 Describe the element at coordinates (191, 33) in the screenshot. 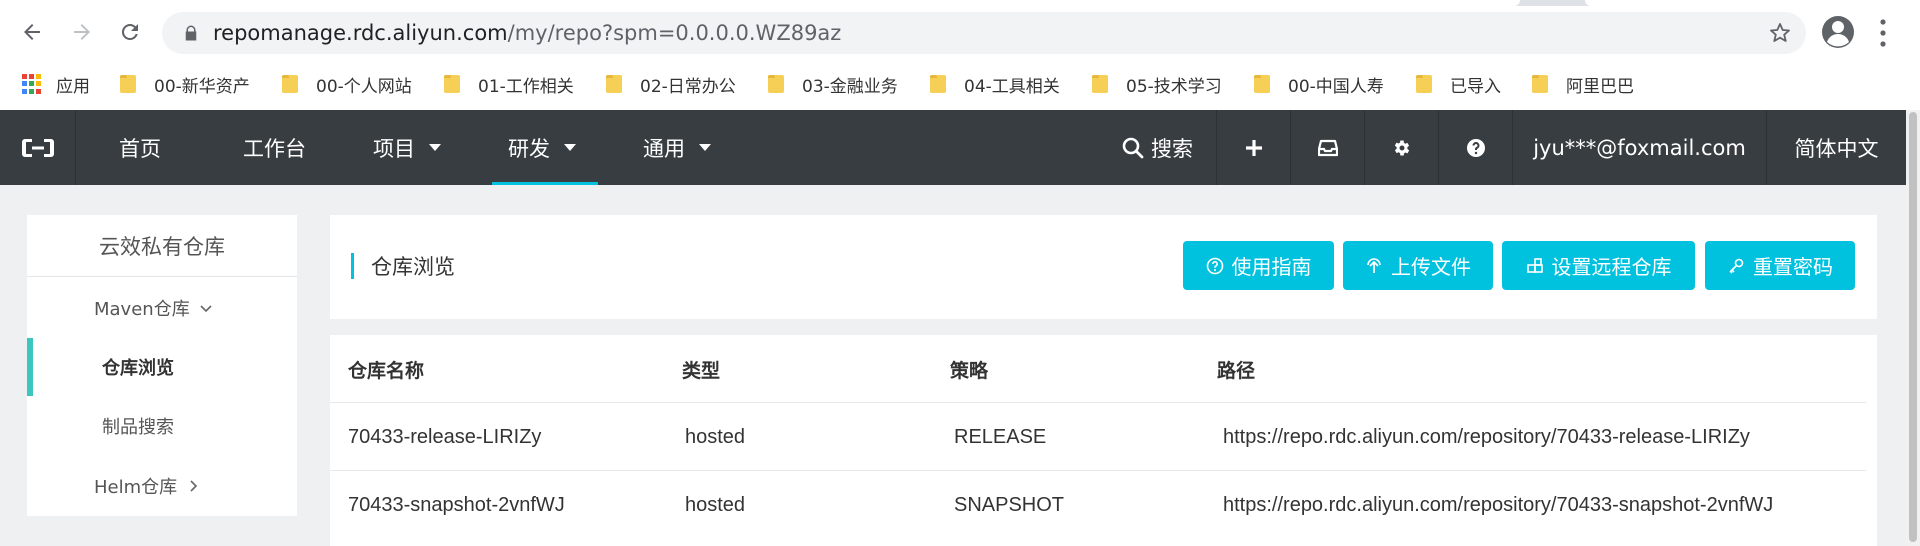

I see `lock-icon` at that location.